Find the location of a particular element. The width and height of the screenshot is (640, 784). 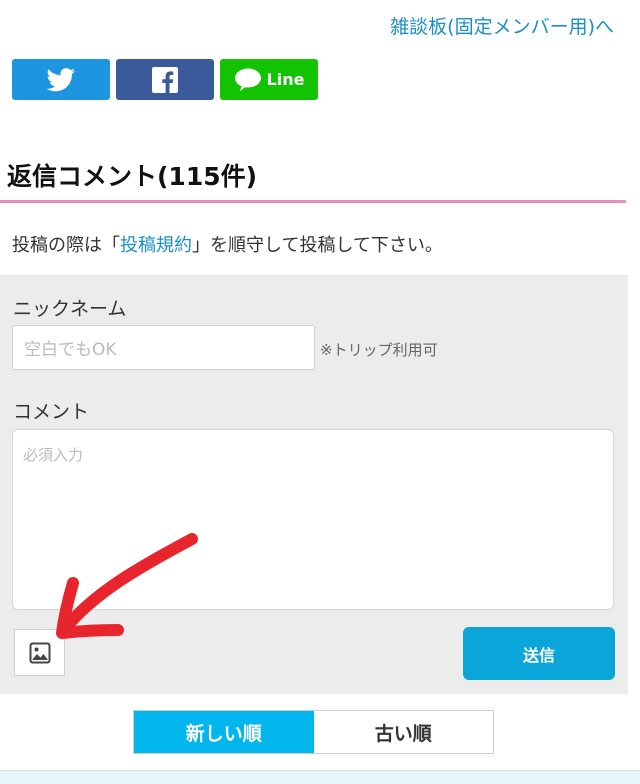

nickname-label: ニックネーム is located at coordinates (70, 309).